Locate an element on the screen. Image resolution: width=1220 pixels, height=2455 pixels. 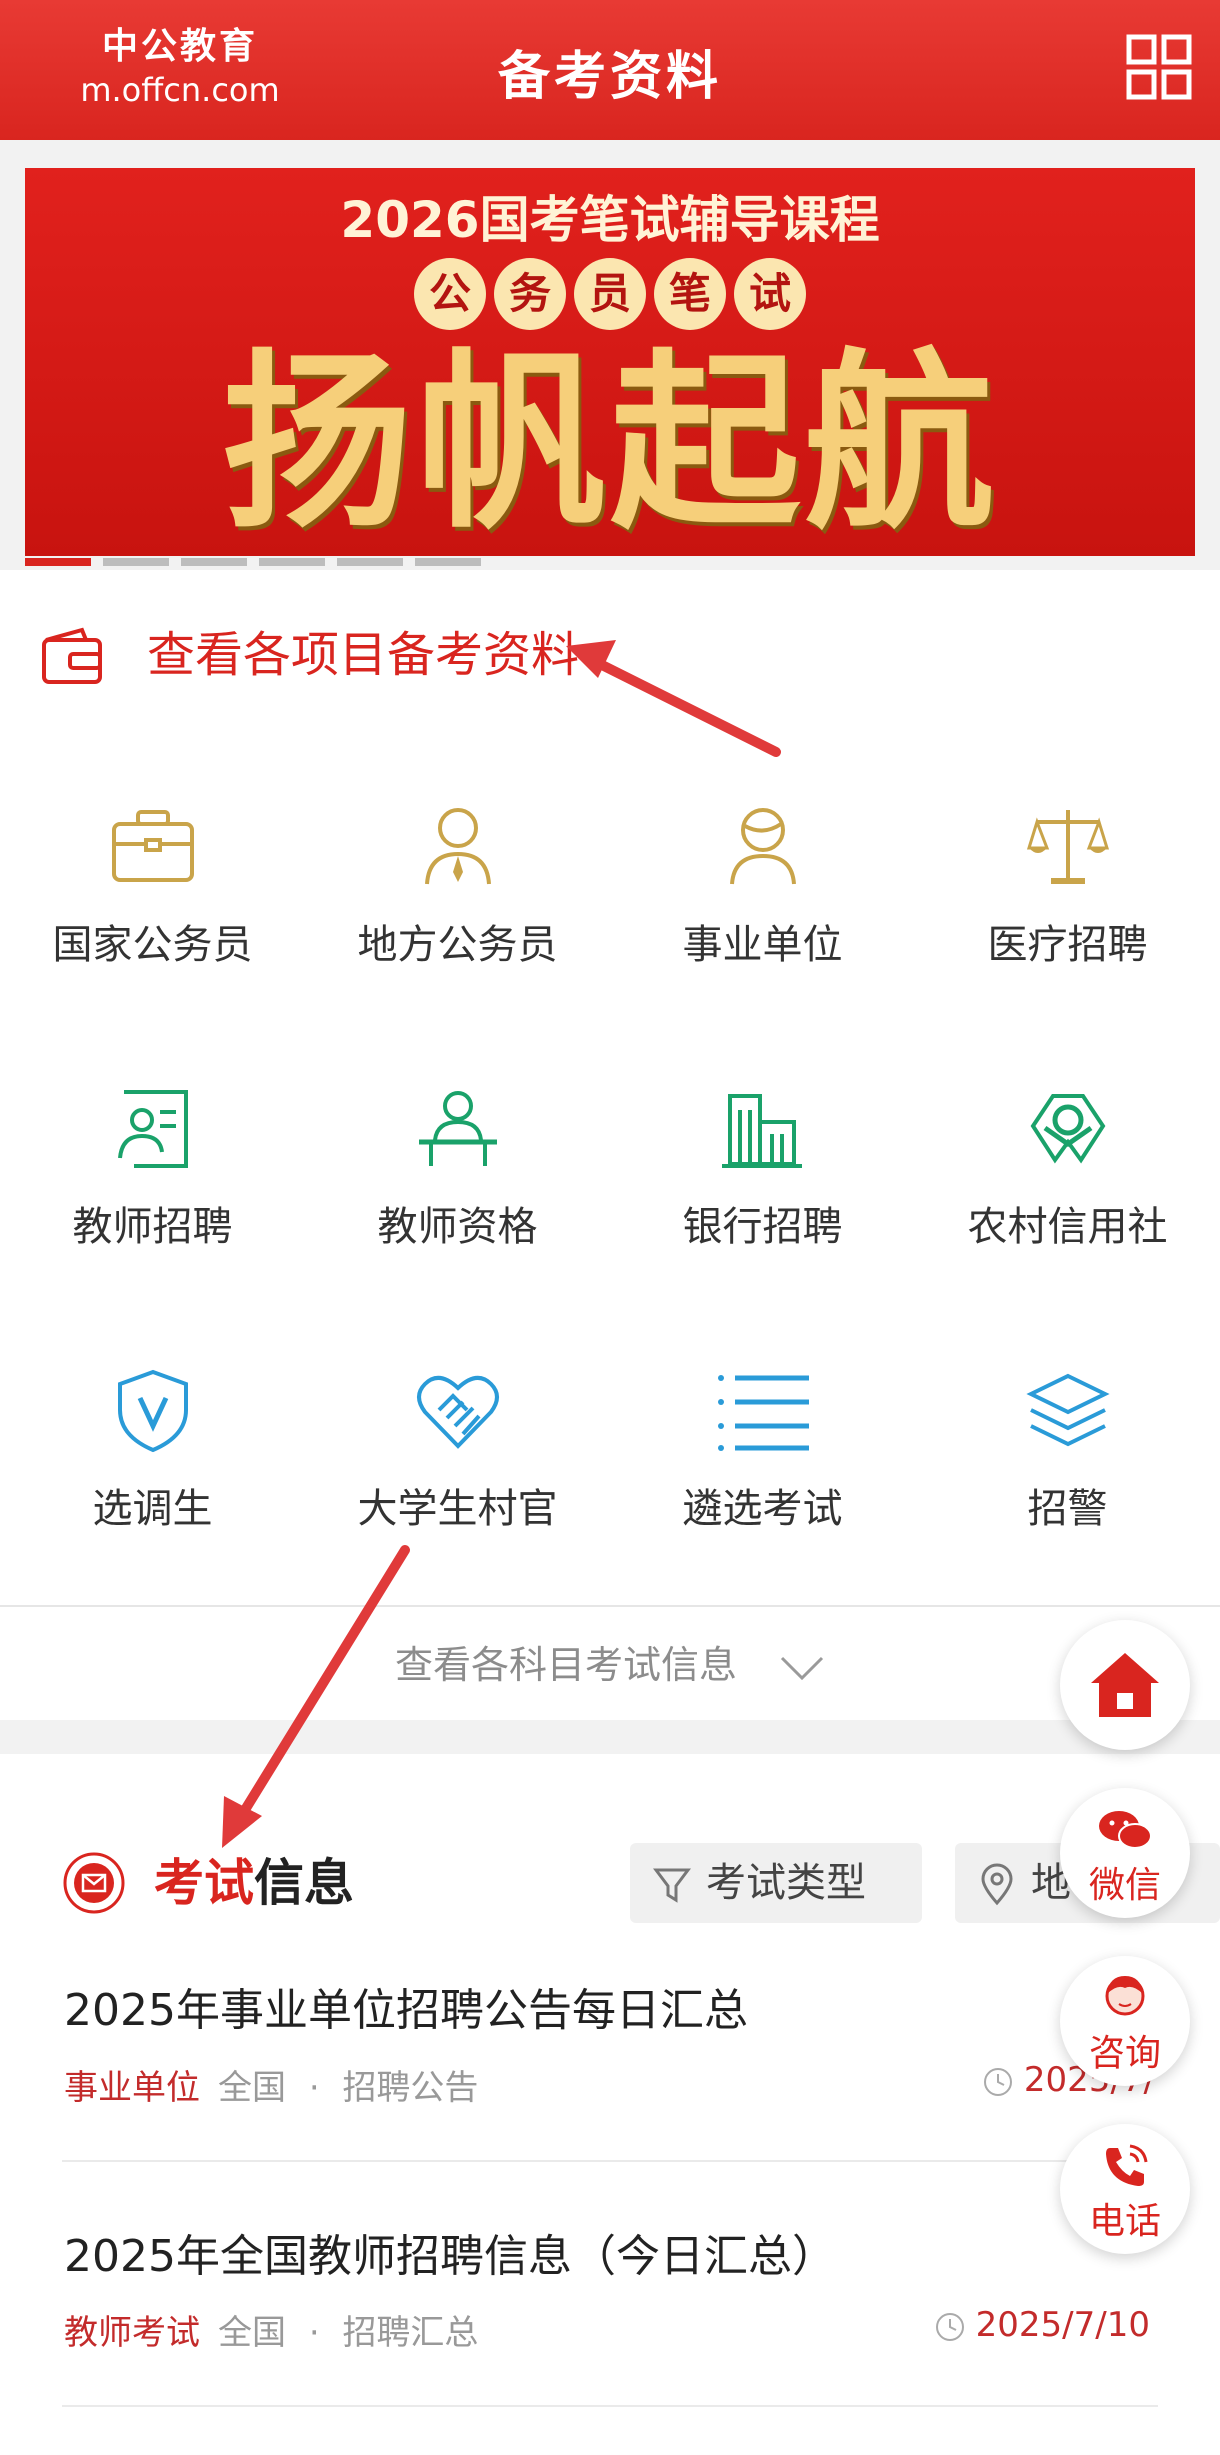
category-label: 地方公务员 is located at coordinates (457, 945).